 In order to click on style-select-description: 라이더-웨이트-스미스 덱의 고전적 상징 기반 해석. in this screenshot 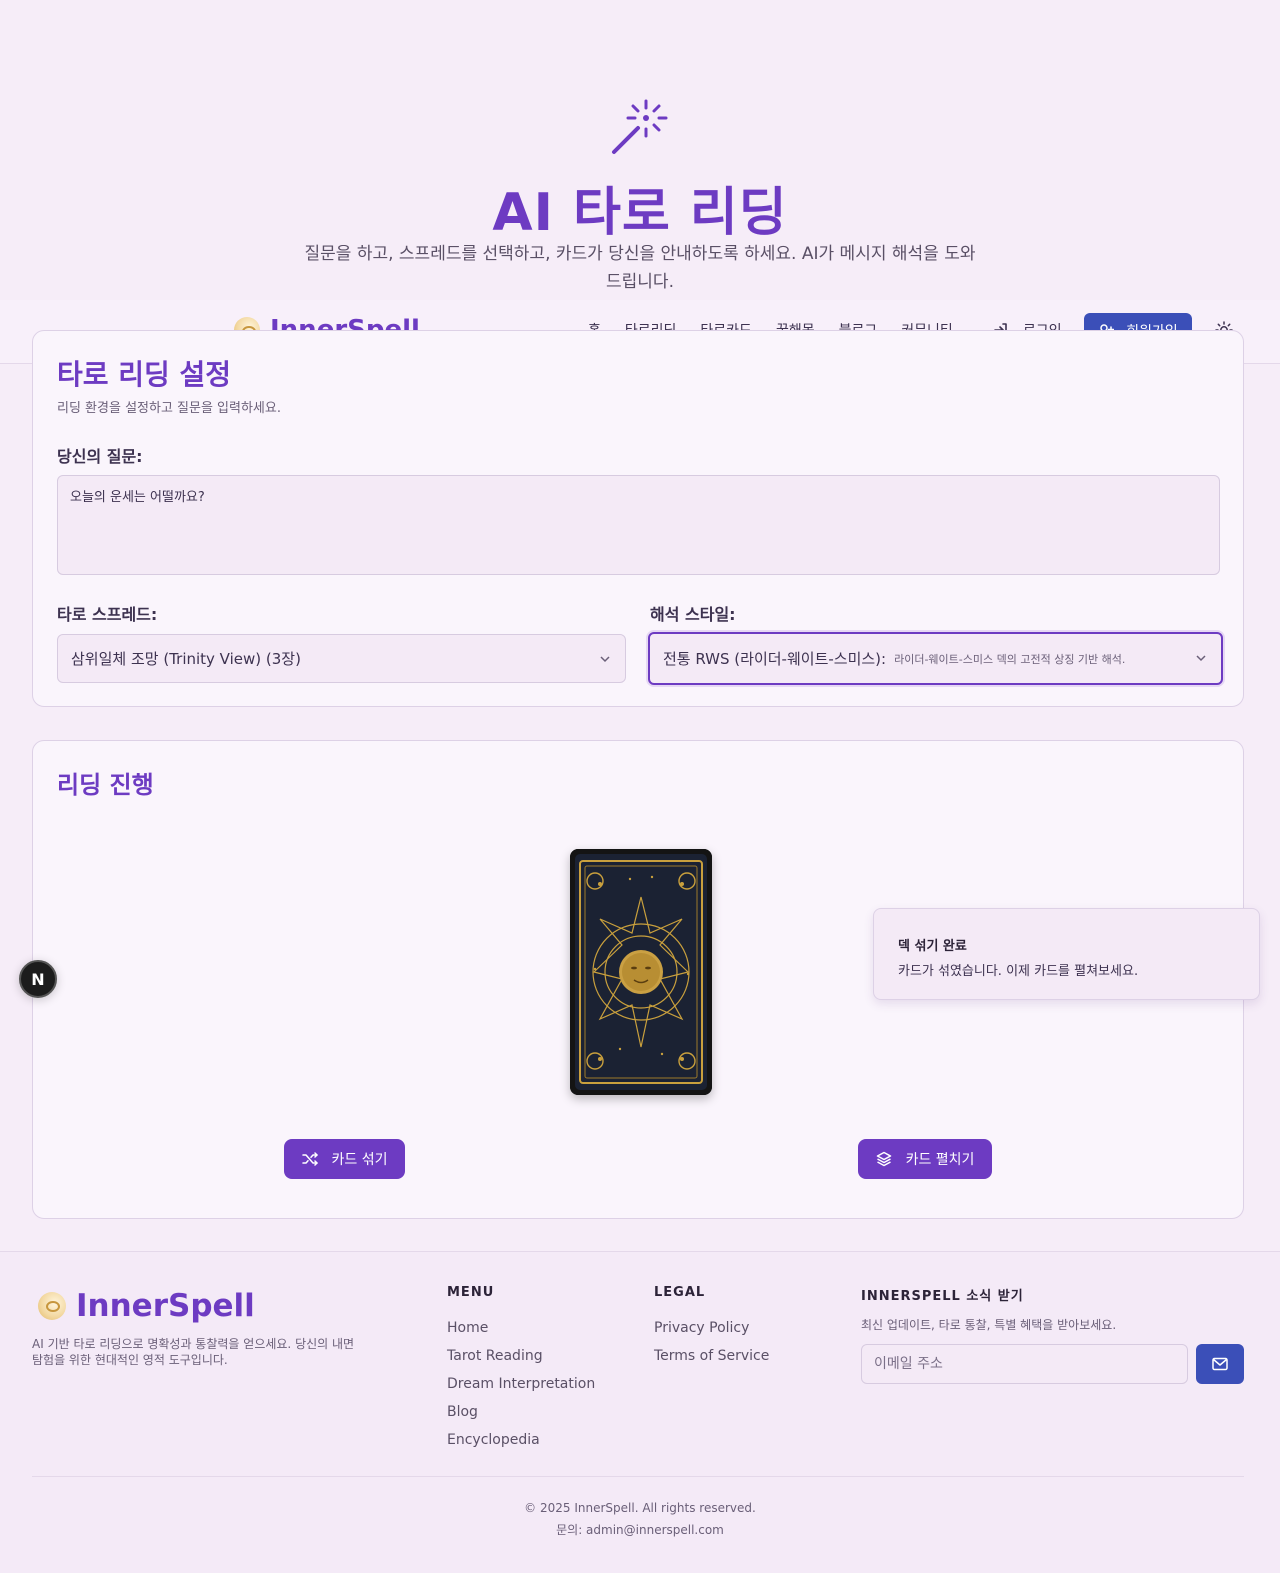, I will do `click(1010, 659)`.